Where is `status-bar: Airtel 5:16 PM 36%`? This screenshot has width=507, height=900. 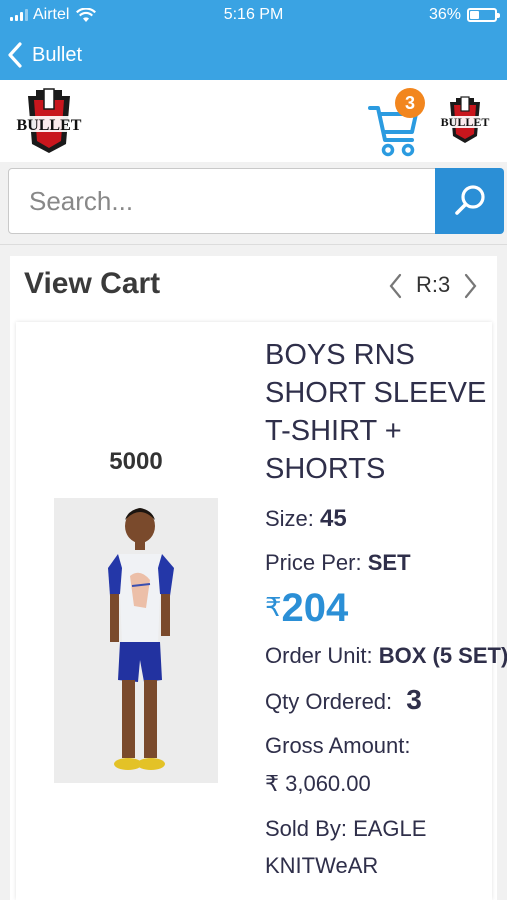
status-bar: Airtel 5:16 PM 36% is located at coordinates (253, 15).